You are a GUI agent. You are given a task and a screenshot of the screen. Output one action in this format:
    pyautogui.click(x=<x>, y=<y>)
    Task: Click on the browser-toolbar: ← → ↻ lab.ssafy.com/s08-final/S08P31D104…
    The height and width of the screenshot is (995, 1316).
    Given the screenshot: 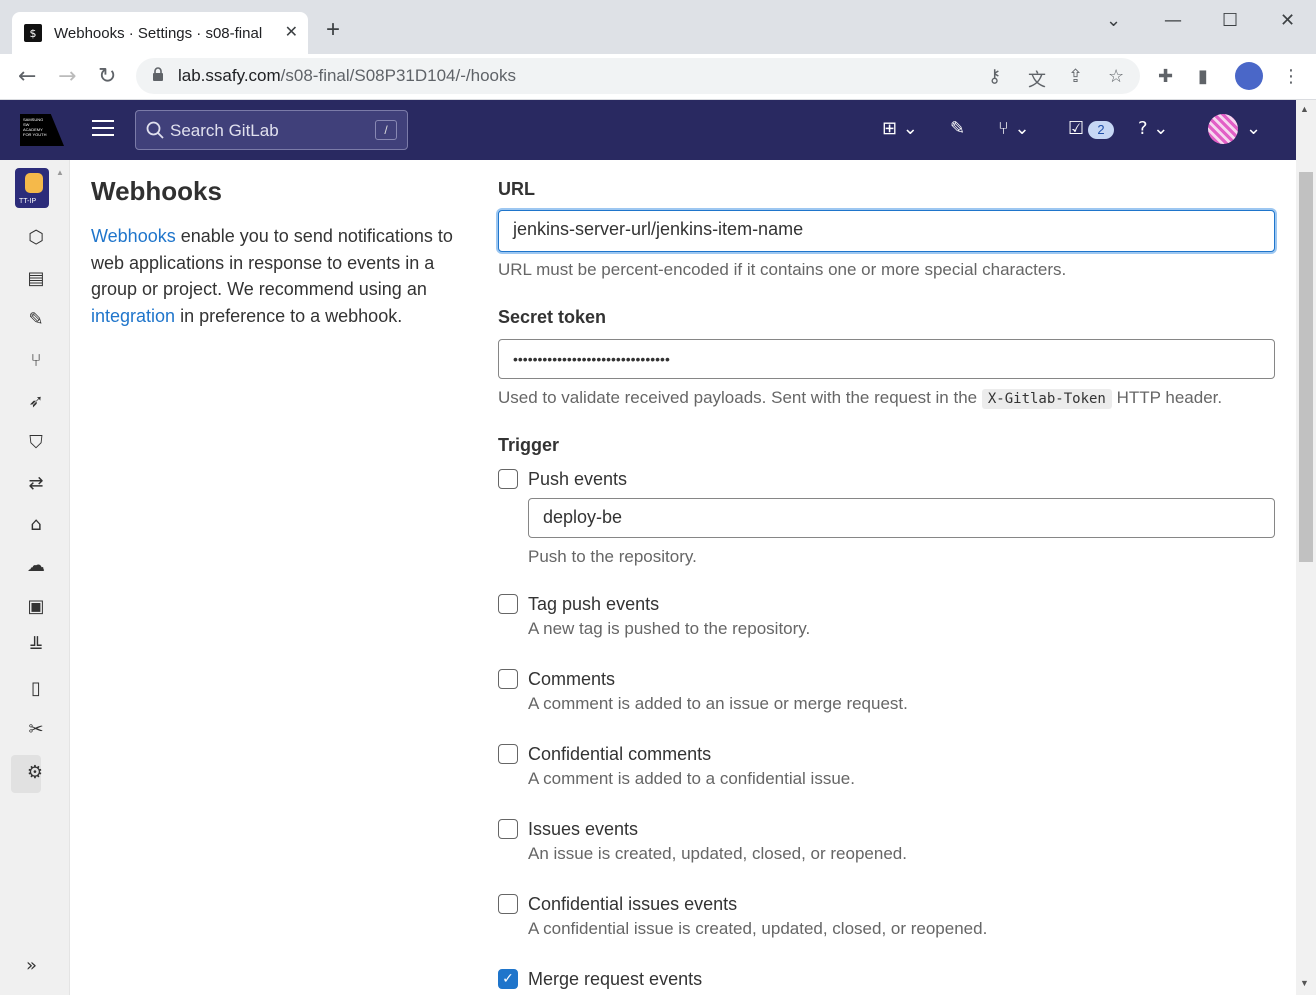 What is the action you would take?
    pyautogui.click(x=658, y=77)
    